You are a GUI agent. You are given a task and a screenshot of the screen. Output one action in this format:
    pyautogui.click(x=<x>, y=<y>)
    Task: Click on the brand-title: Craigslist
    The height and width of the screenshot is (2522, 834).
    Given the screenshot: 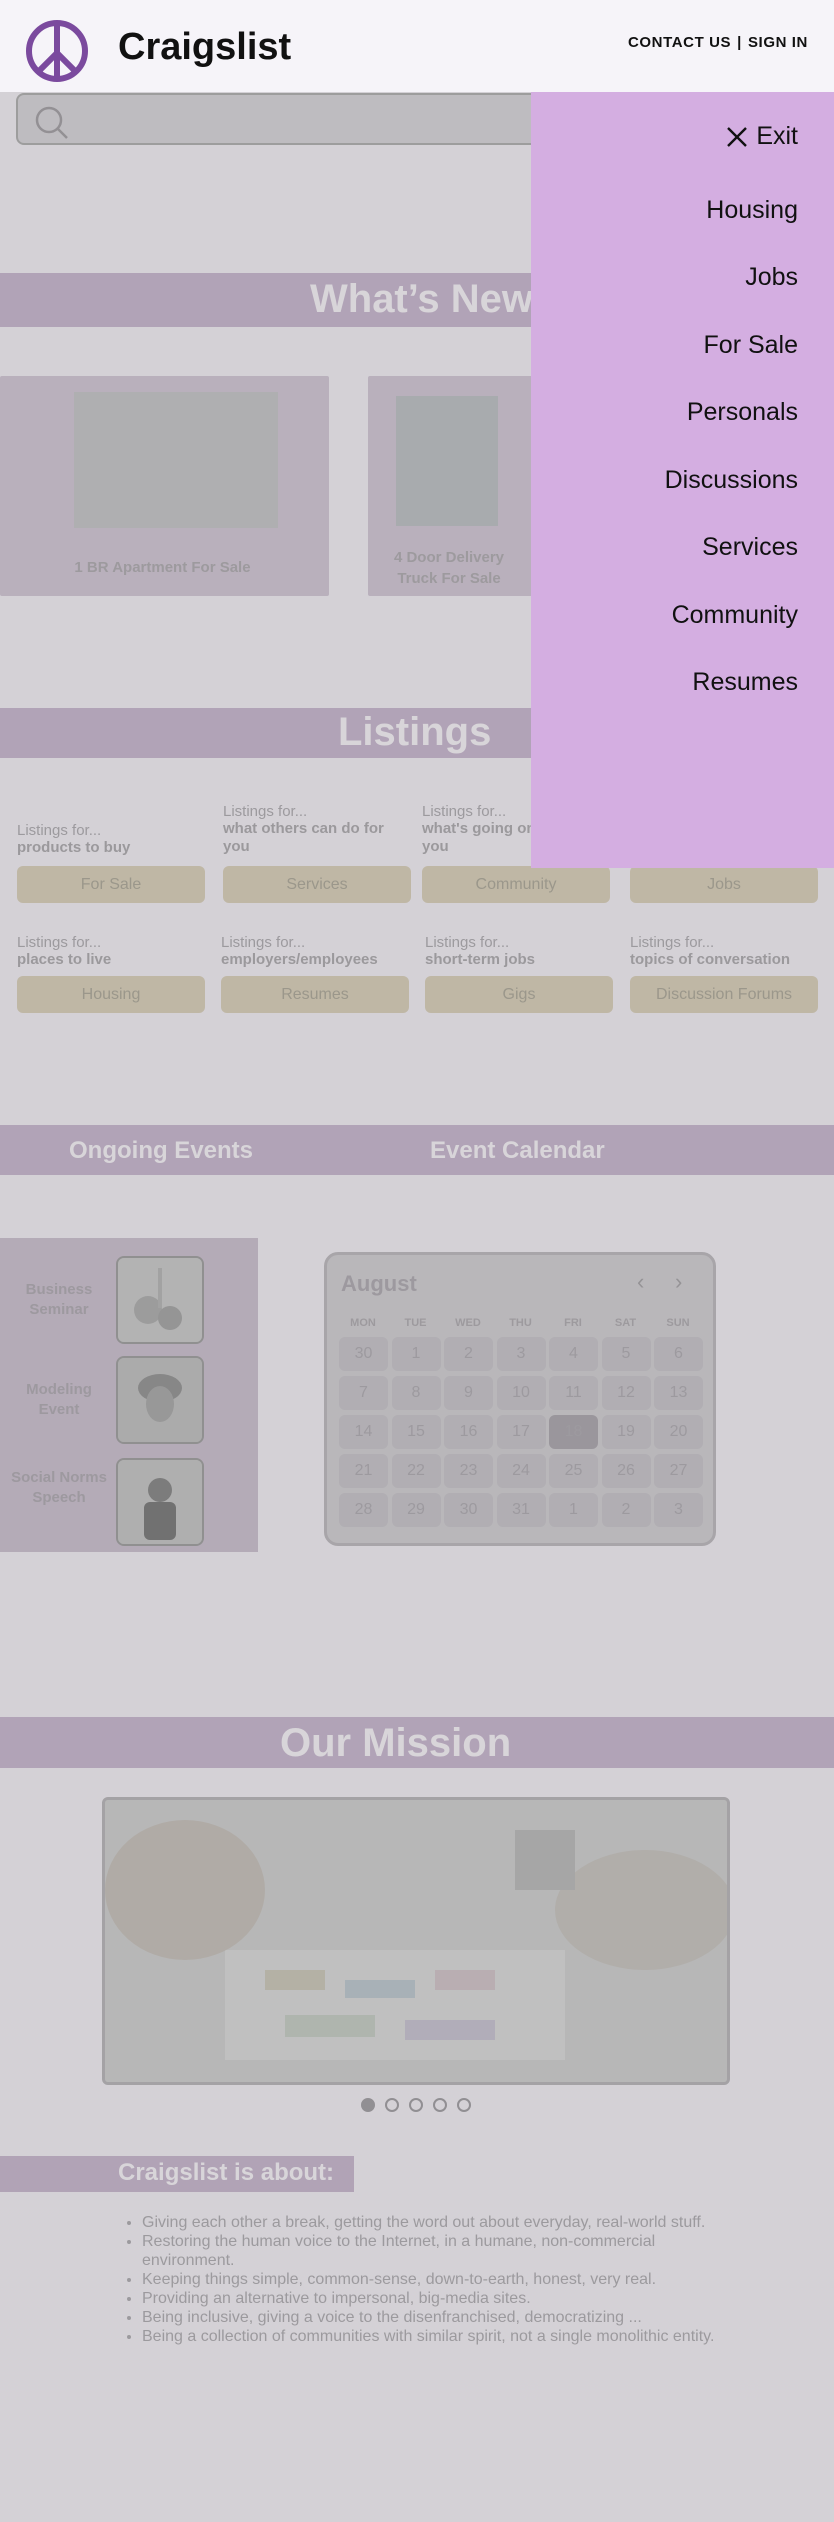 What is the action you would take?
    pyautogui.click(x=204, y=47)
    